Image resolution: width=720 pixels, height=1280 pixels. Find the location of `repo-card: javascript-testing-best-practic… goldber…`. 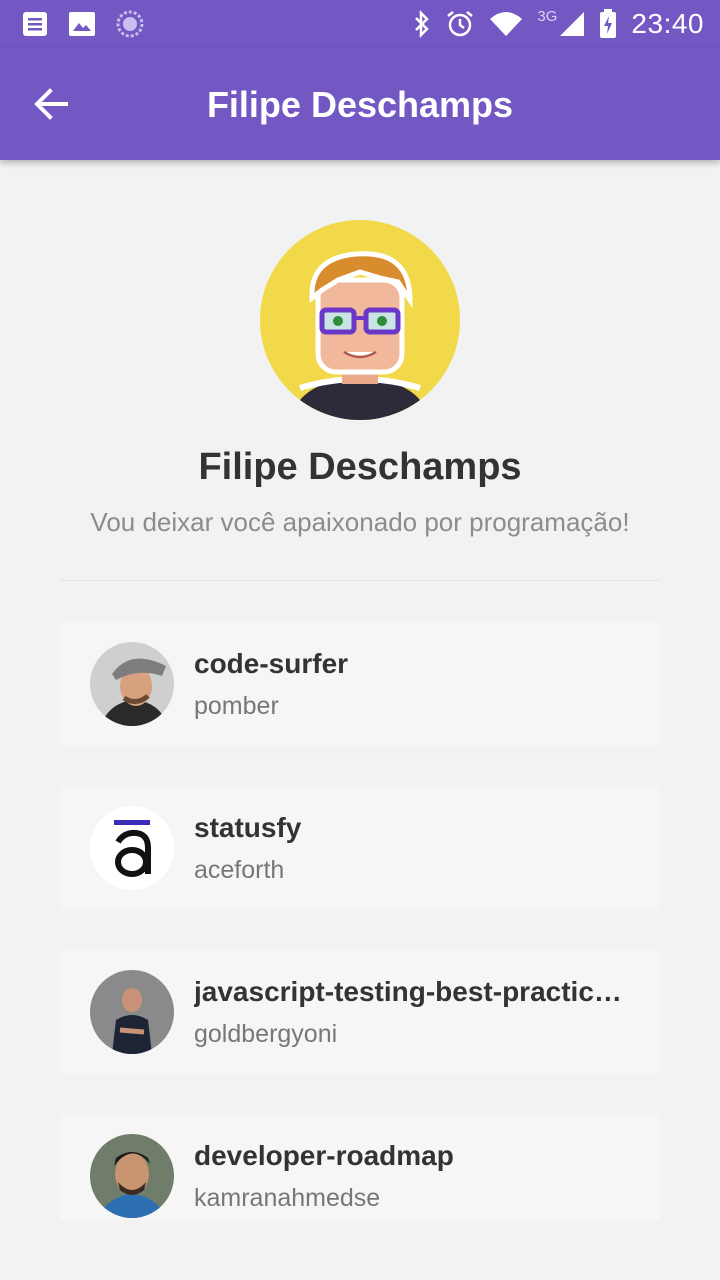

repo-card: javascript-testing-best-practic… goldber… is located at coordinates (360, 1012).